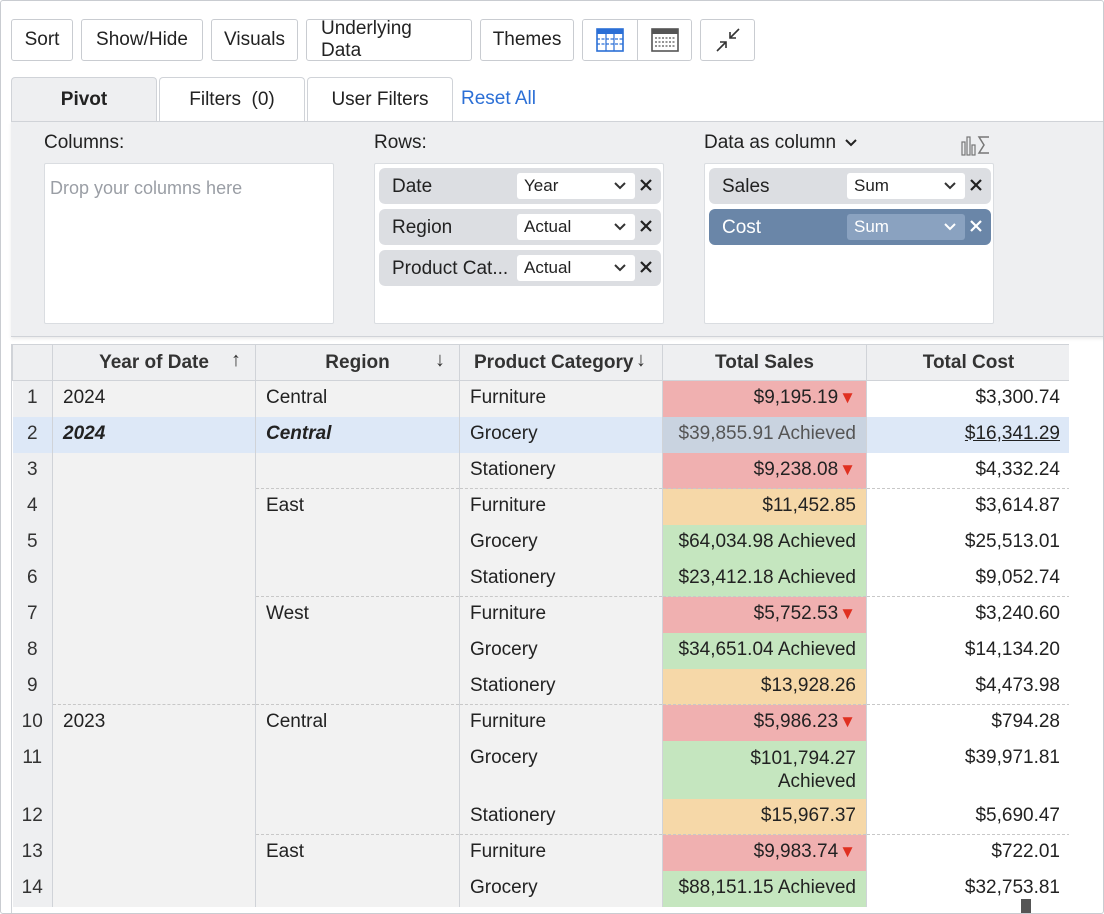 The height and width of the screenshot is (914, 1104). Describe the element at coordinates (764, 434) in the screenshot. I see `sales-cell: $39,855.91 Achieved` at that location.